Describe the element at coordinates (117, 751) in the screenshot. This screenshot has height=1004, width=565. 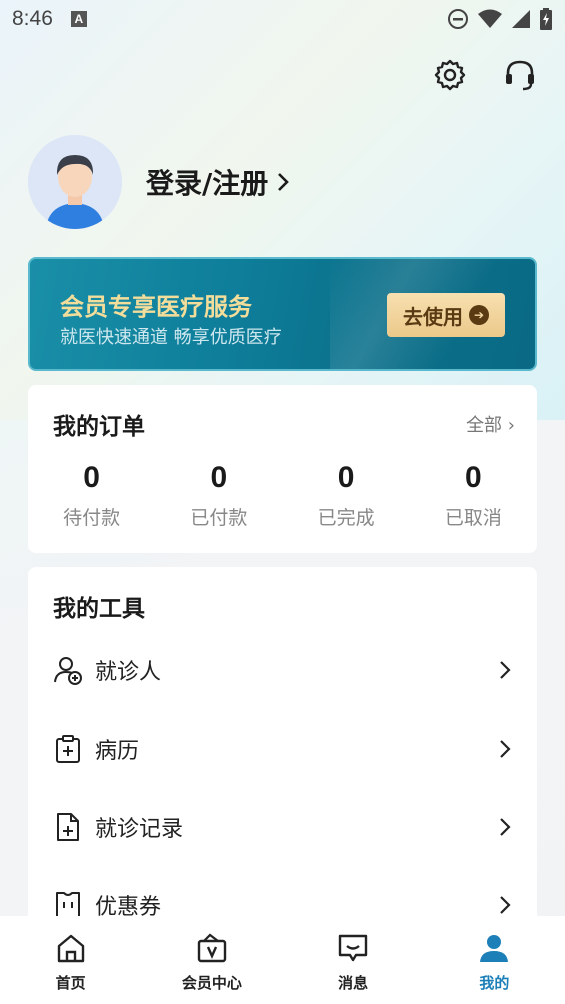
I see `tool-label: 病历` at that location.